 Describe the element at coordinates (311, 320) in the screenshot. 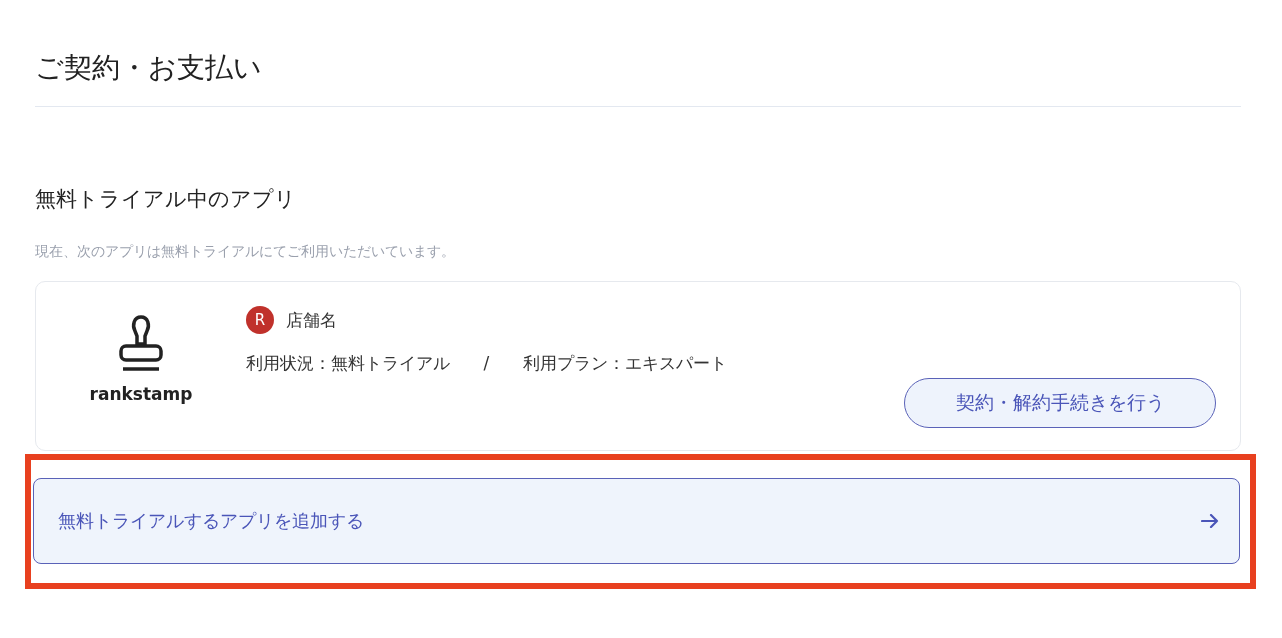

I see `store-name: 店舗名` at that location.